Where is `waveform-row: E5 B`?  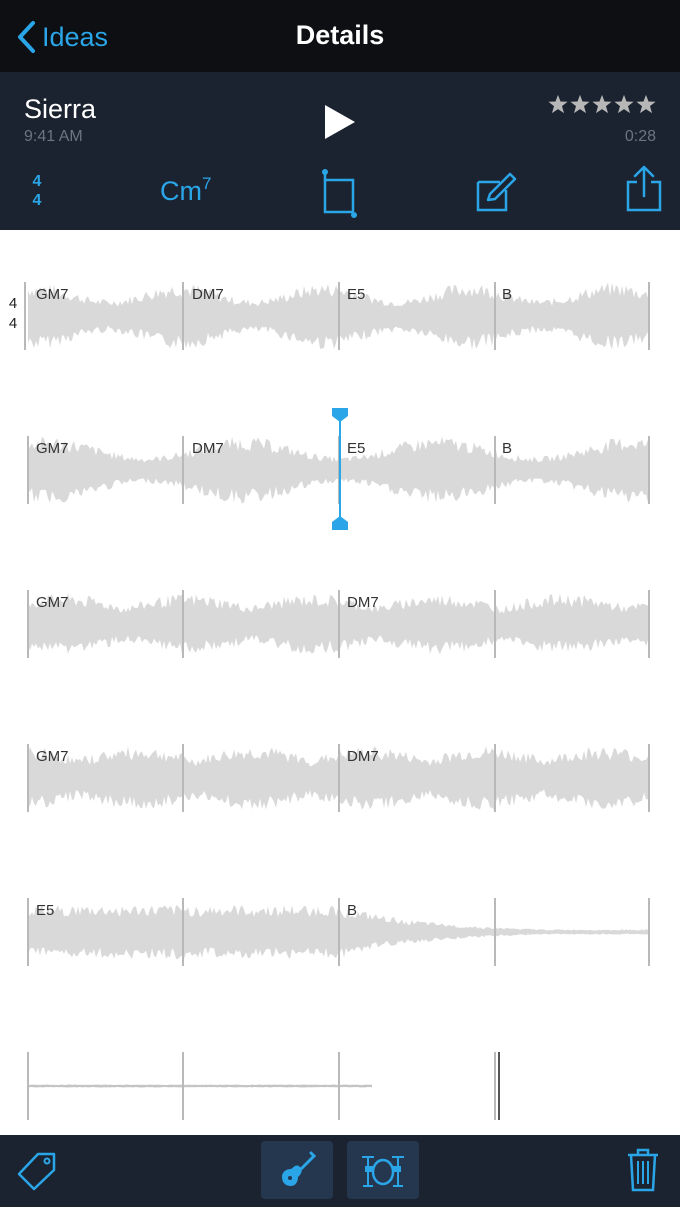
waveform-row: E5 B is located at coordinates (340, 932).